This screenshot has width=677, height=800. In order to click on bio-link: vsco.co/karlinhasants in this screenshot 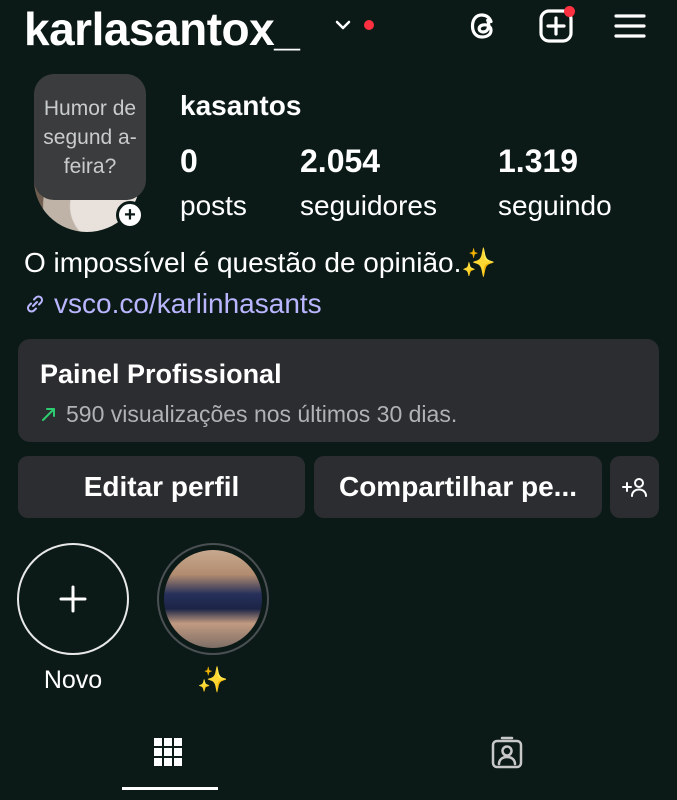, I will do `click(173, 304)`.